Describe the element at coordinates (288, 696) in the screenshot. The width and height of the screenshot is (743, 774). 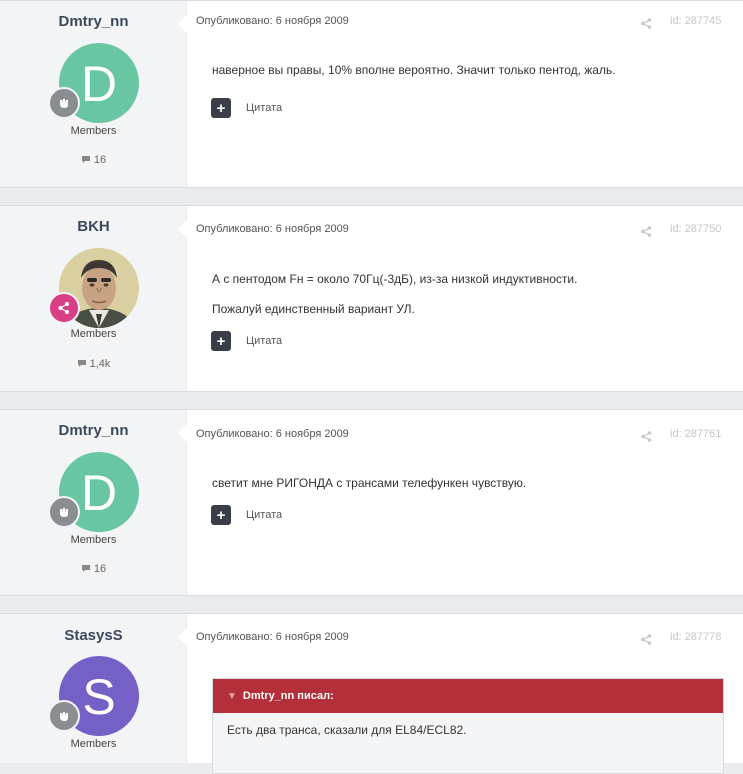
I see `quote-author: Dmtry_nn писал:` at that location.